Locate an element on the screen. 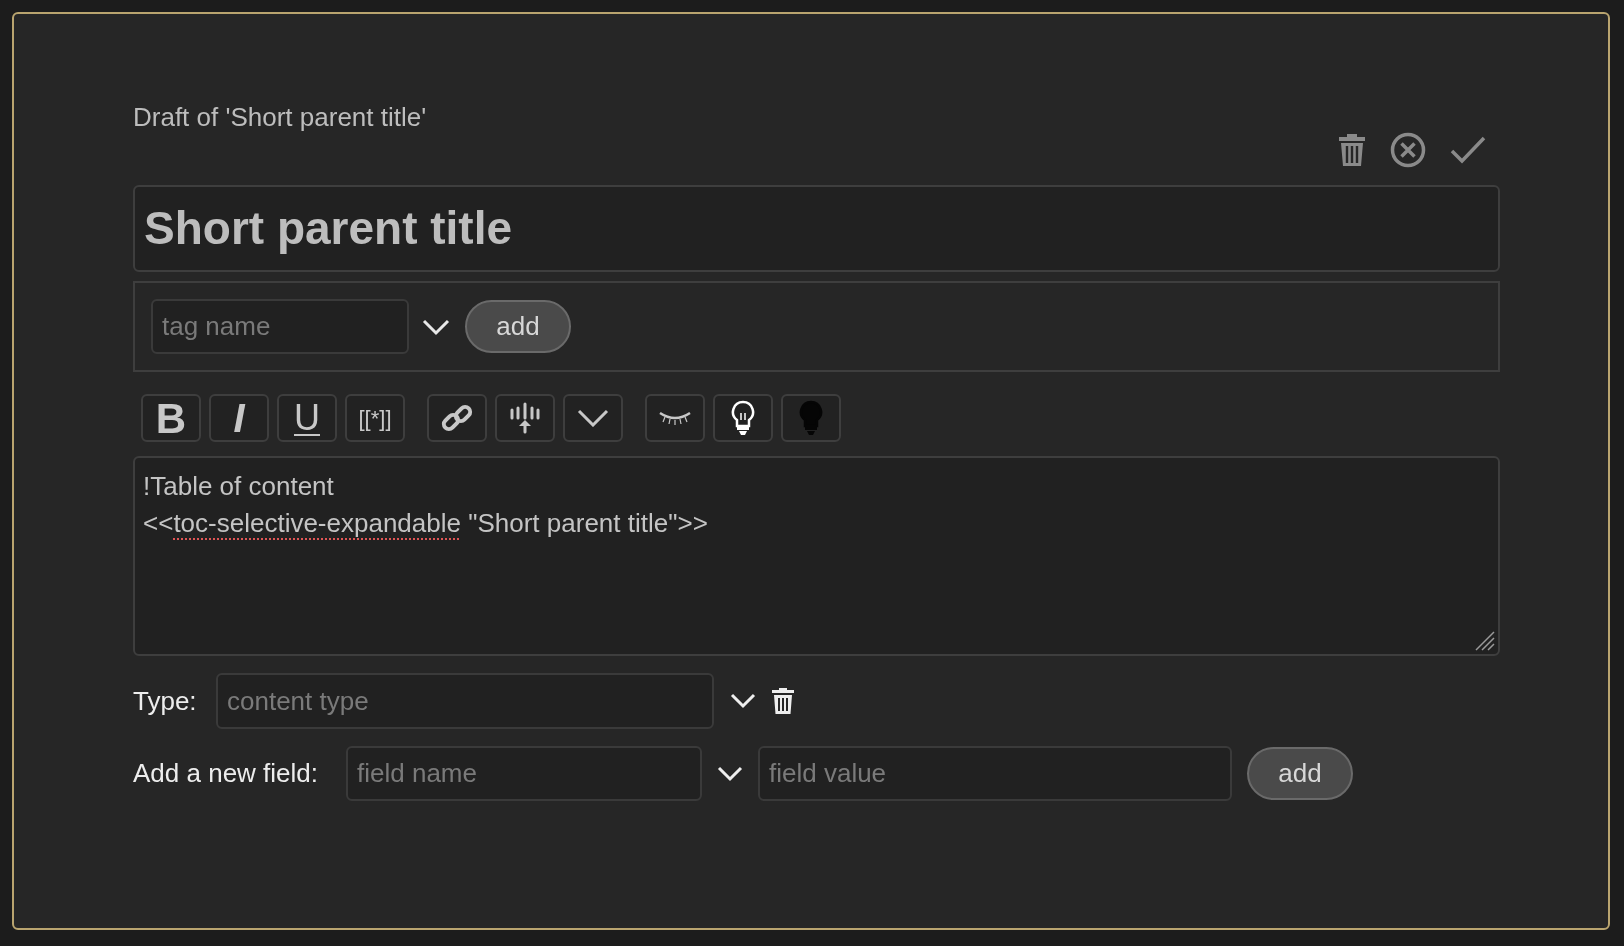  italic-button: I is located at coordinates (239, 418).